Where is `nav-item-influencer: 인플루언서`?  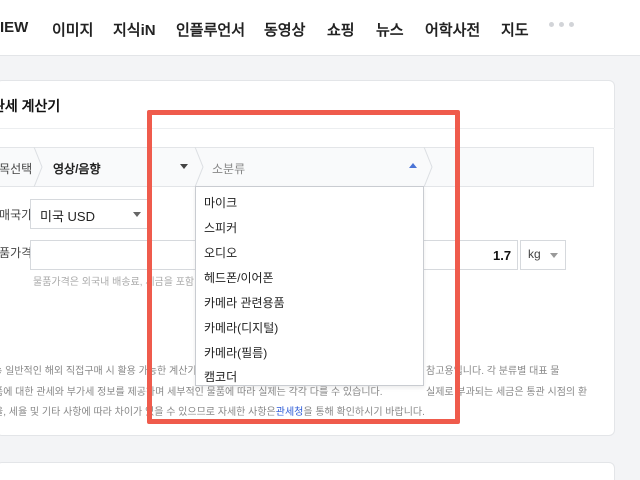 nav-item-influencer: 인플루언서 is located at coordinates (210, 29).